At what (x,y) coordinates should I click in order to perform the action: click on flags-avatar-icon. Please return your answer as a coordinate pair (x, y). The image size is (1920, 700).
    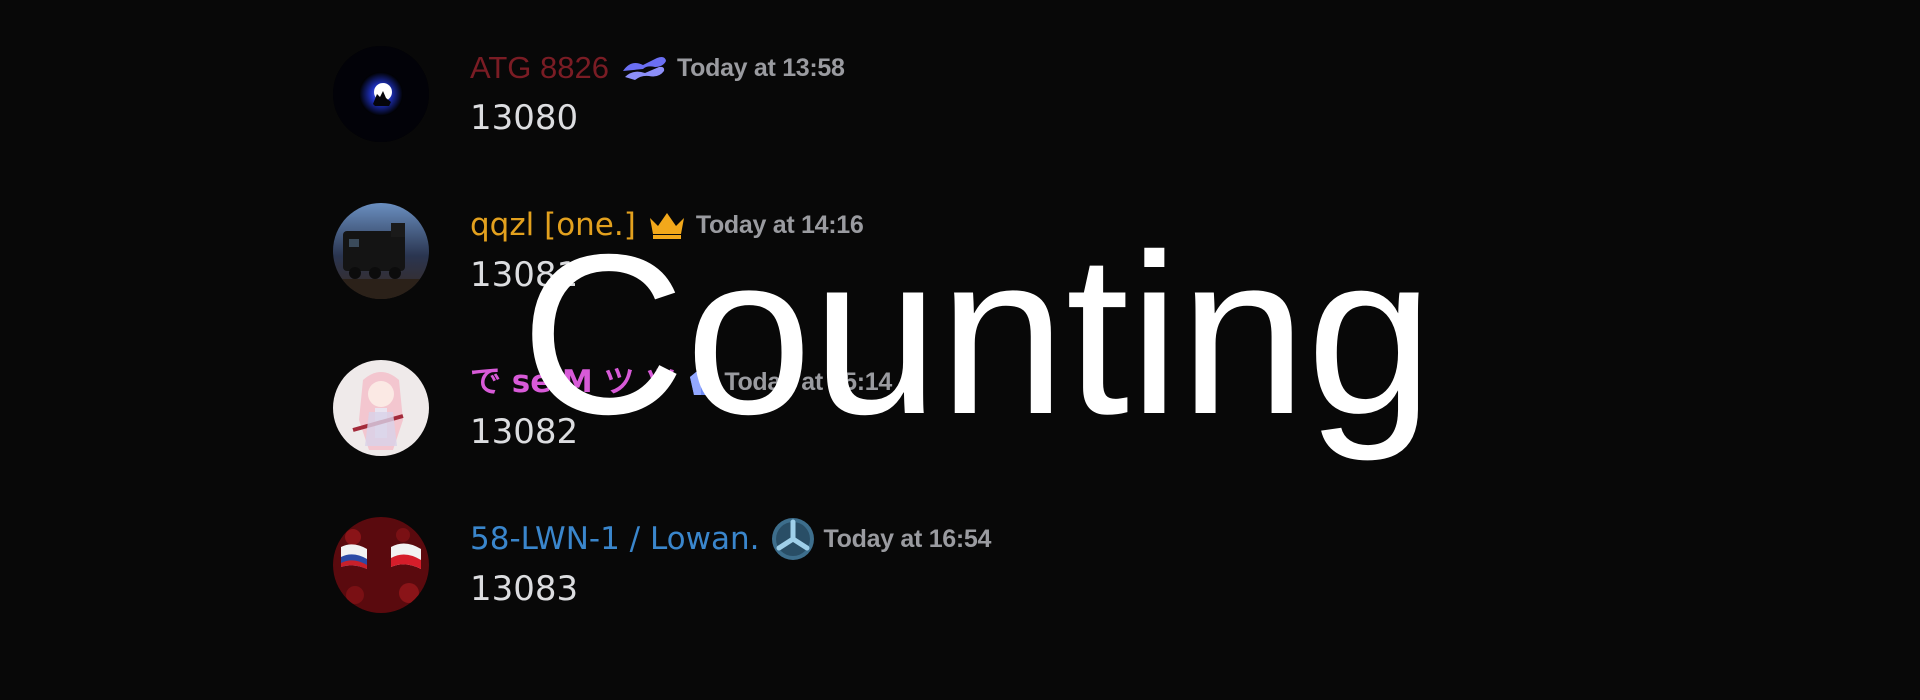
    Looking at the image, I should click on (381, 565).